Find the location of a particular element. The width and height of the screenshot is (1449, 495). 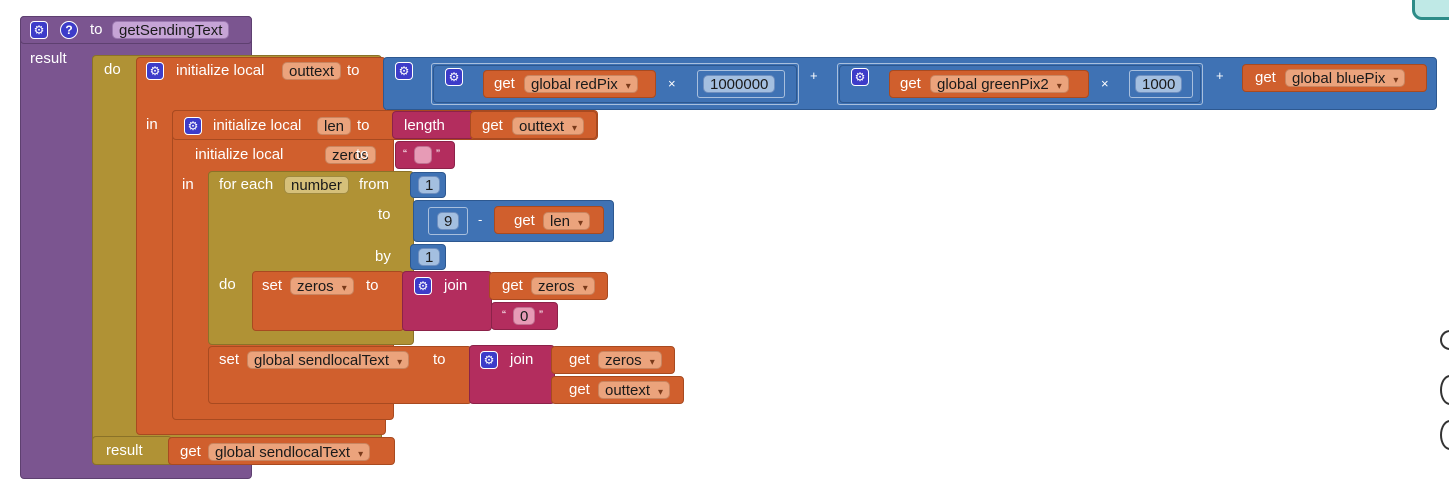

bluepix-dropdown: global bluePix is located at coordinates (1345, 78).